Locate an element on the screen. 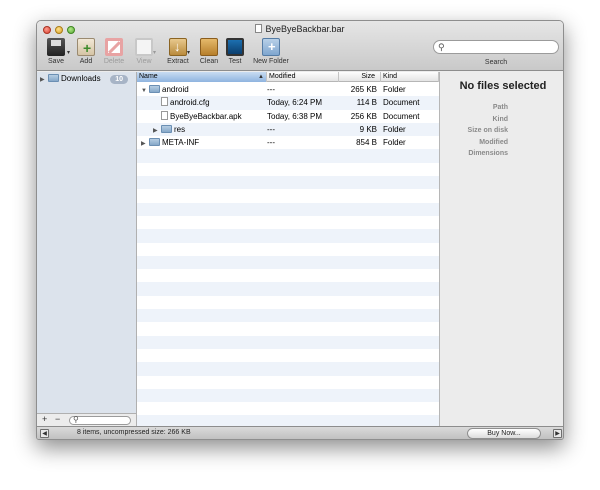 This screenshot has width=600, height=490. column-header-label: Size is located at coordinates (368, 76).